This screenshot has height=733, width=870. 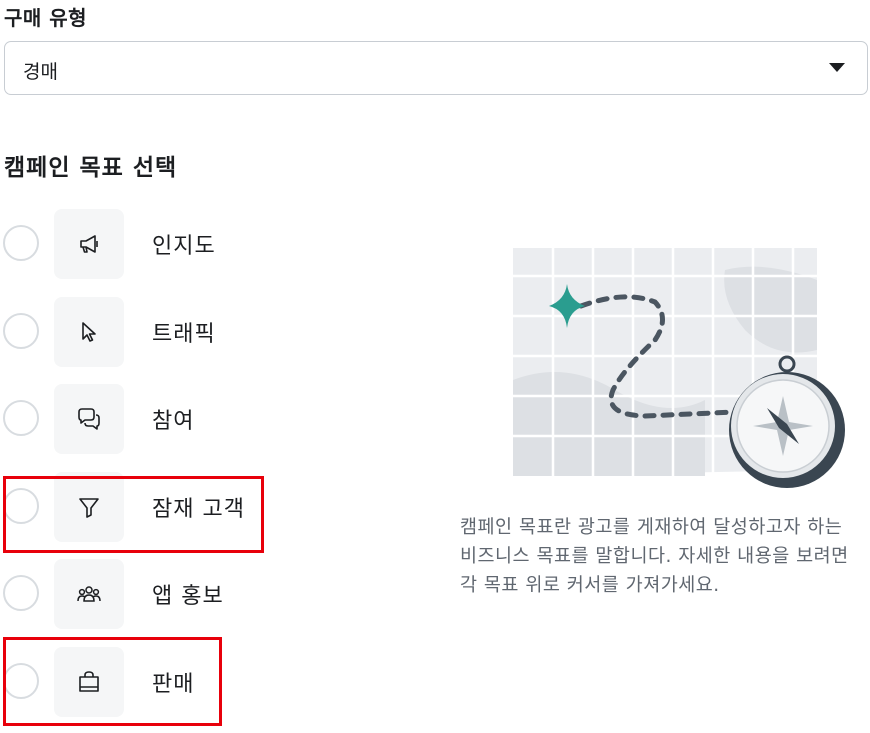 I want to click on highlight-box-sales, so click(x=112, y=681).